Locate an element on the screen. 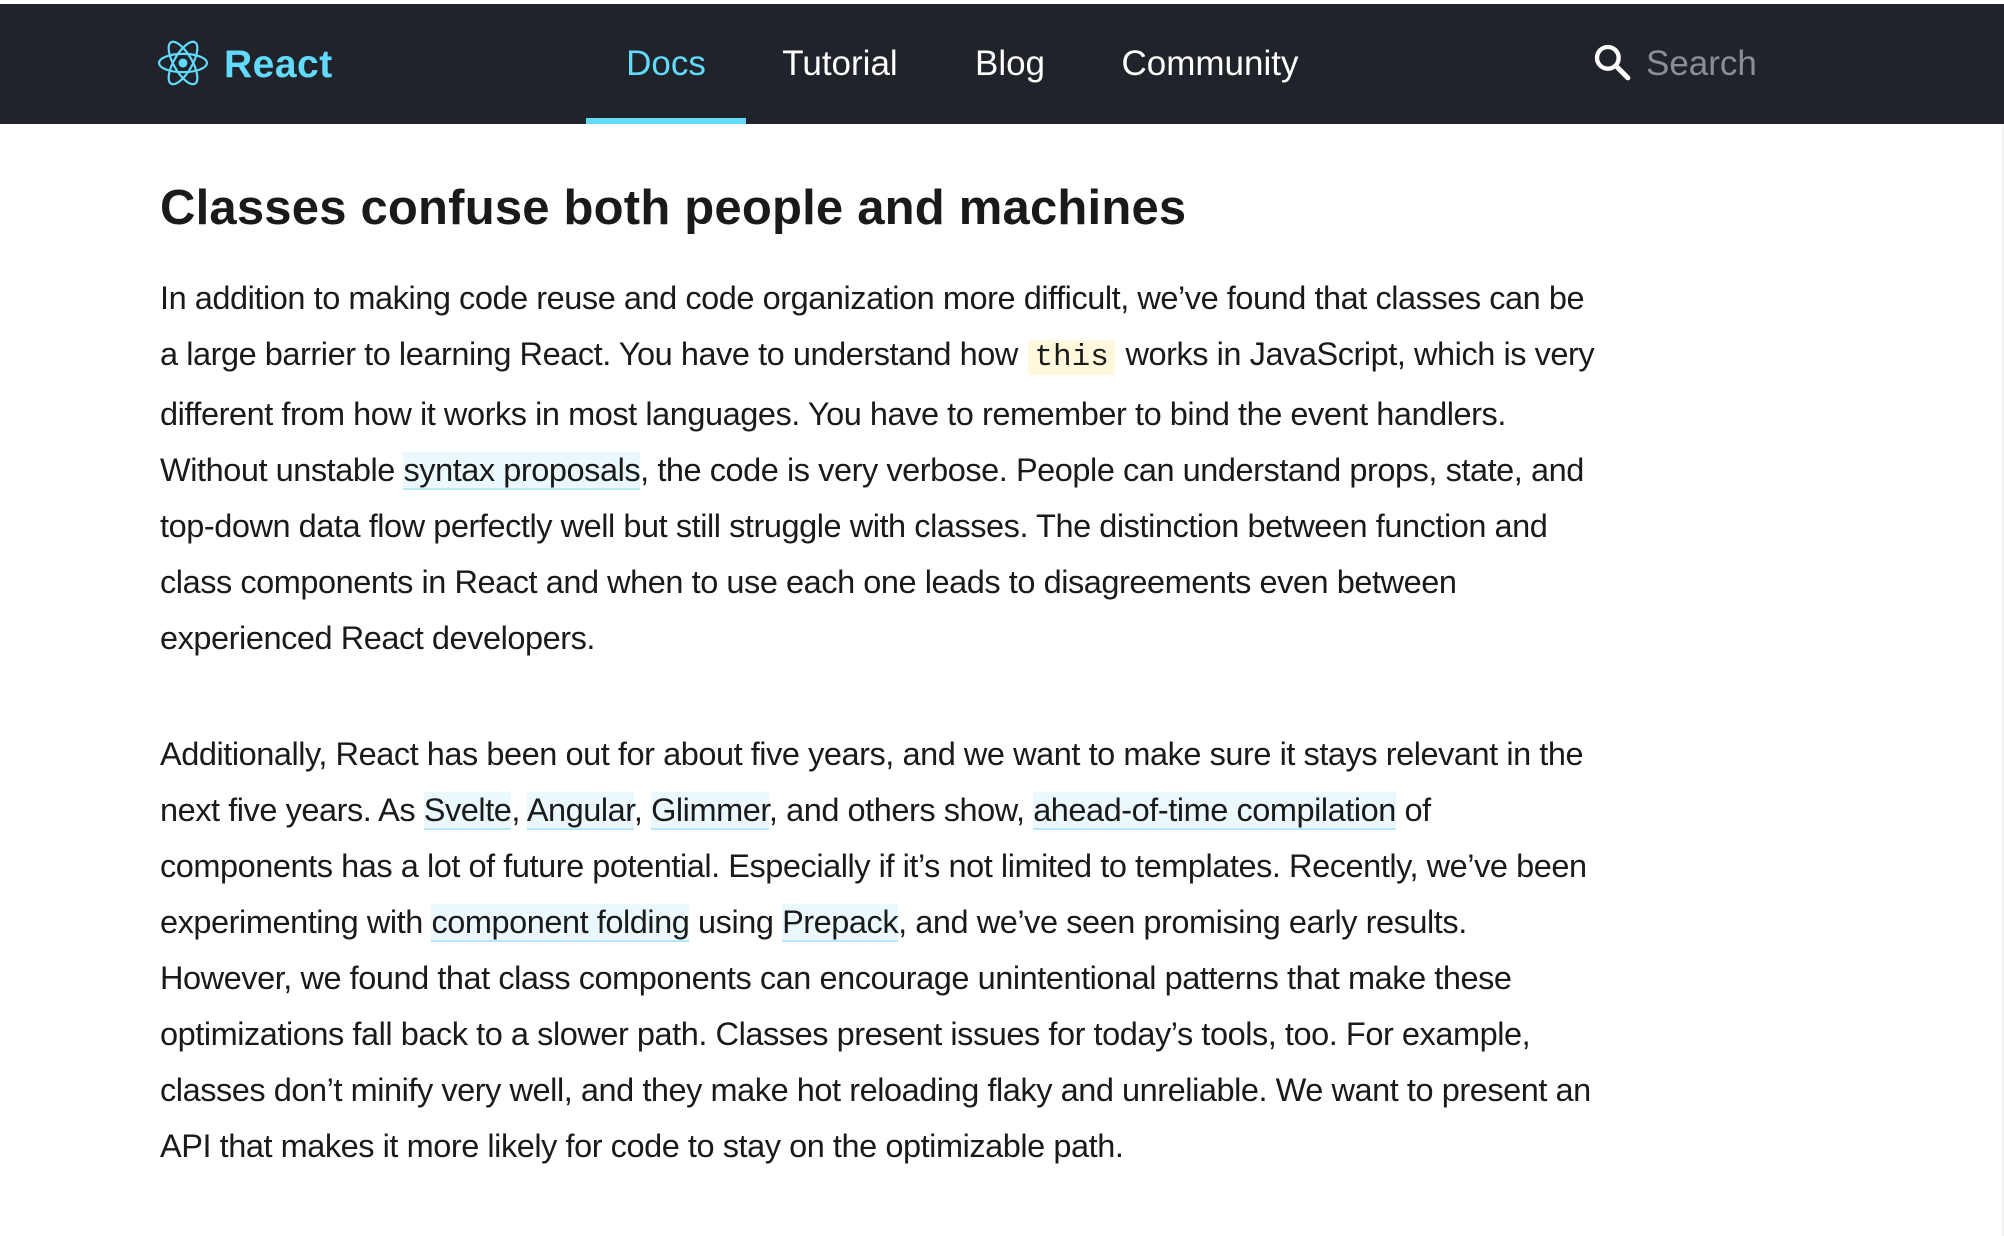 The image size is (2004, 1236). search-input is located at coordinates (1776, 64).